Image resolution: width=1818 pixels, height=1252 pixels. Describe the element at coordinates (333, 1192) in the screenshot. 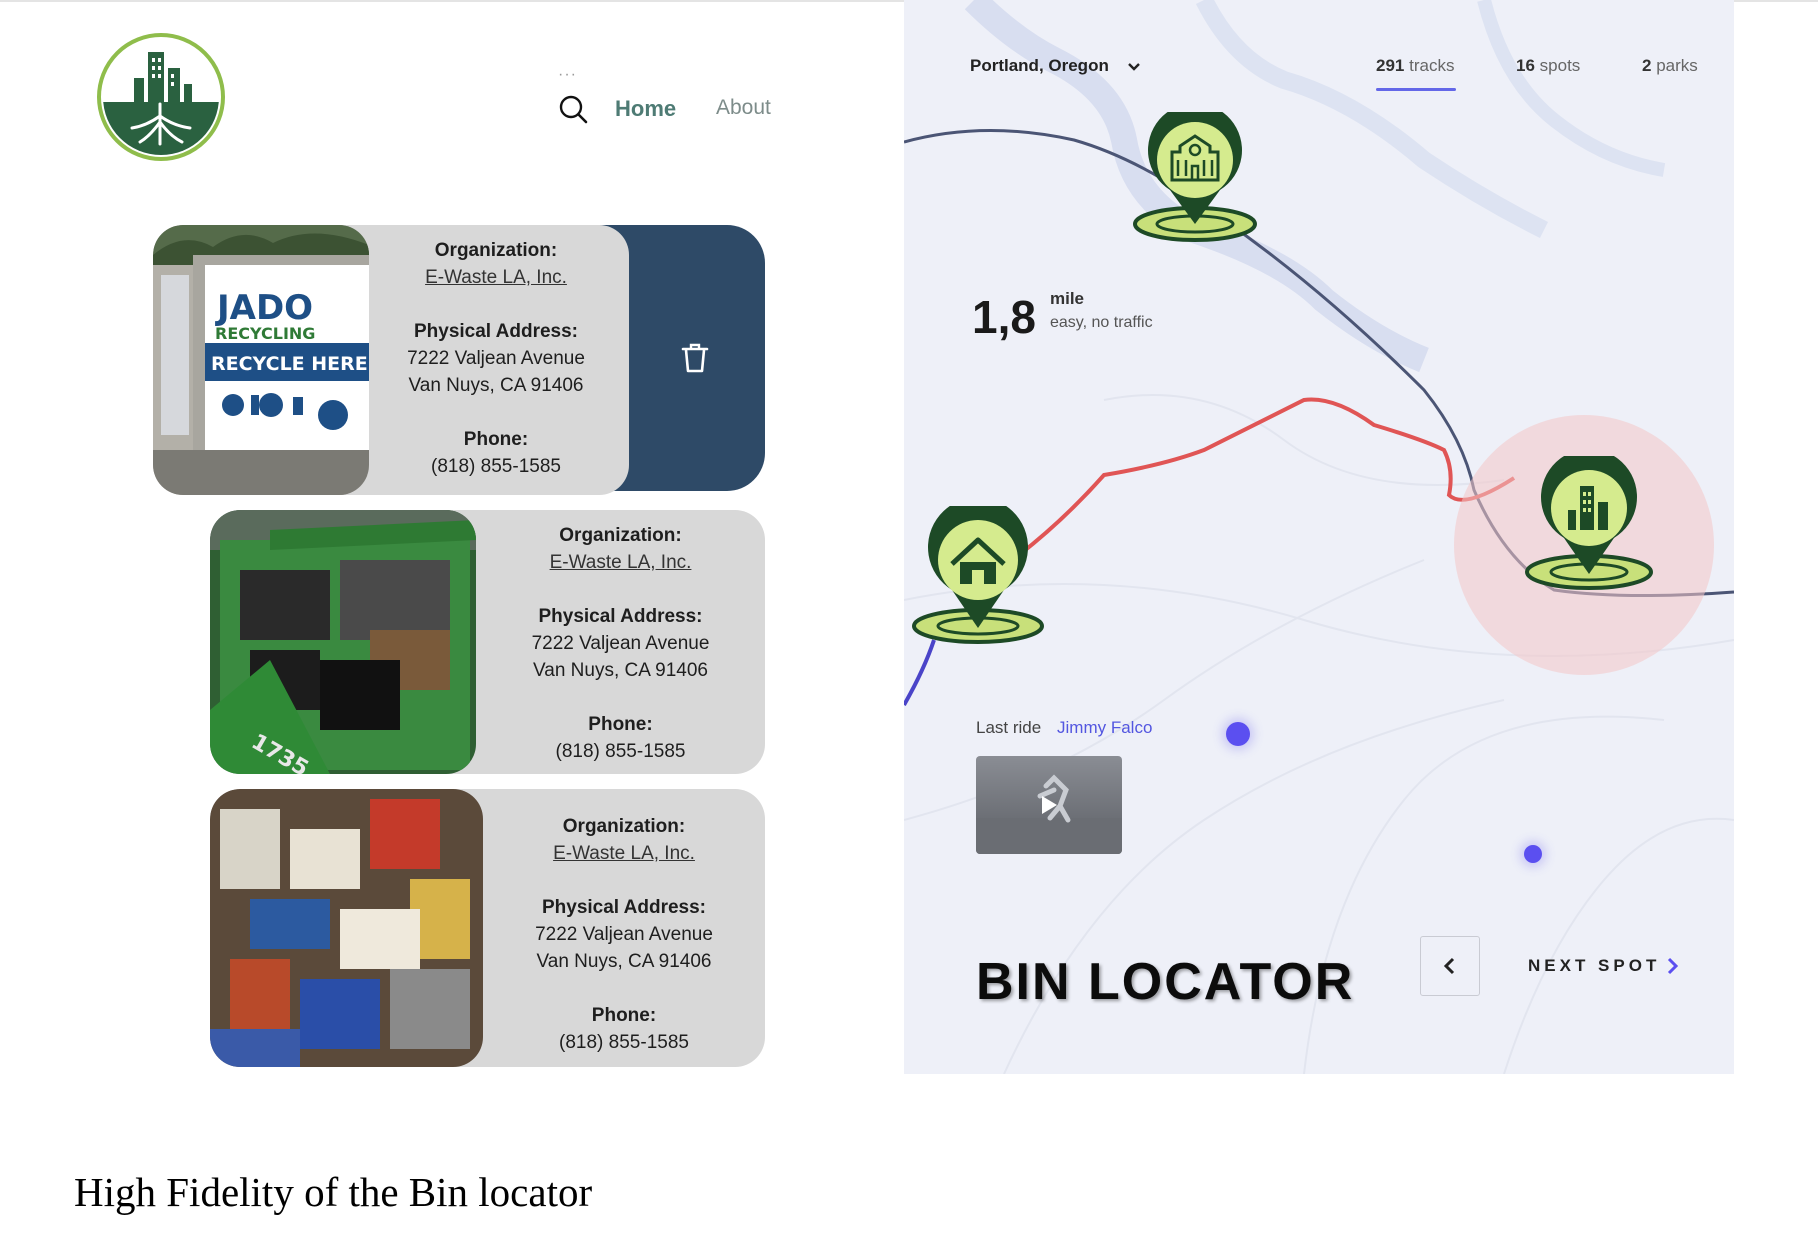

I see `figure-caption: High Fidelity of the Bin locator` at that location.